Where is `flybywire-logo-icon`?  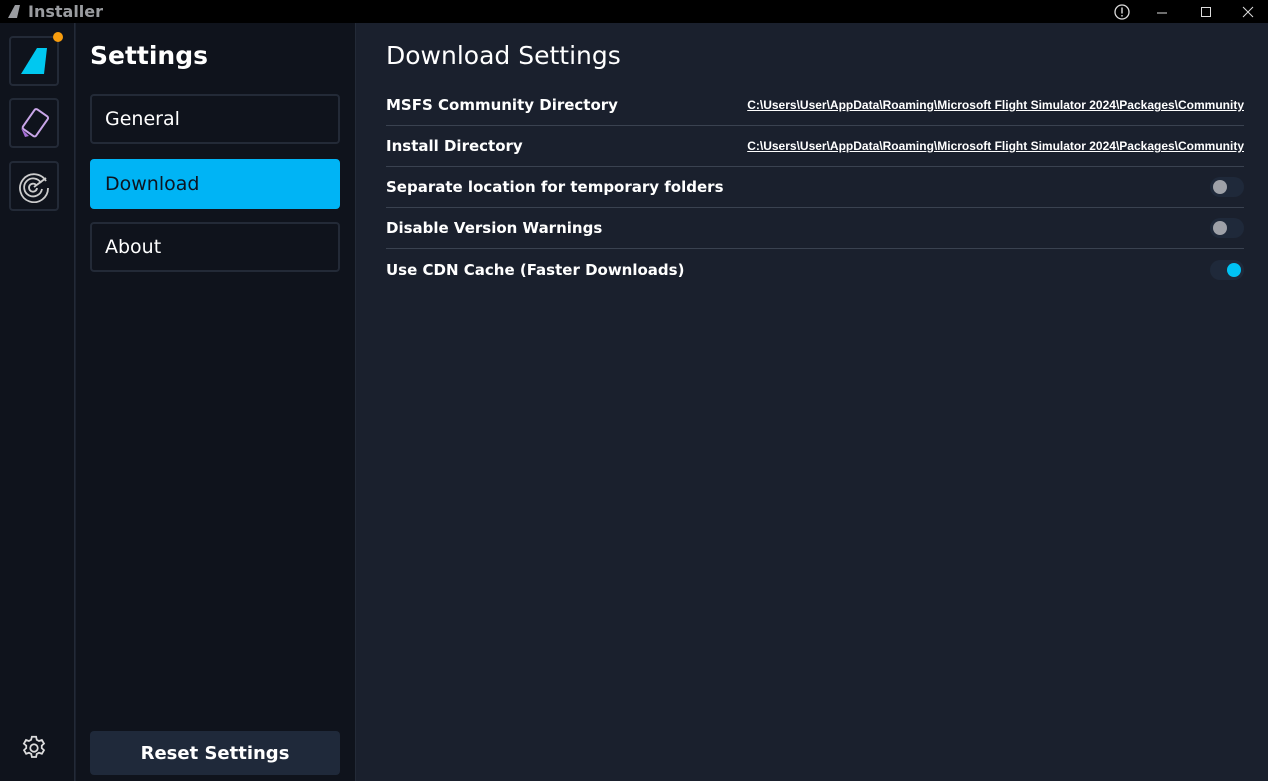
flybywire-logo-icon is located at coordinates (34, 61).